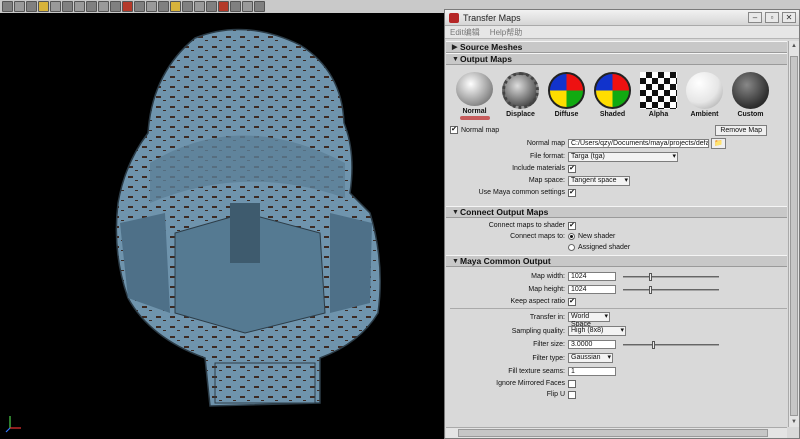 This screenshot has width=800, height=439. I want to click on keep-aspect-checkbox: ✔, so click(572, 301).